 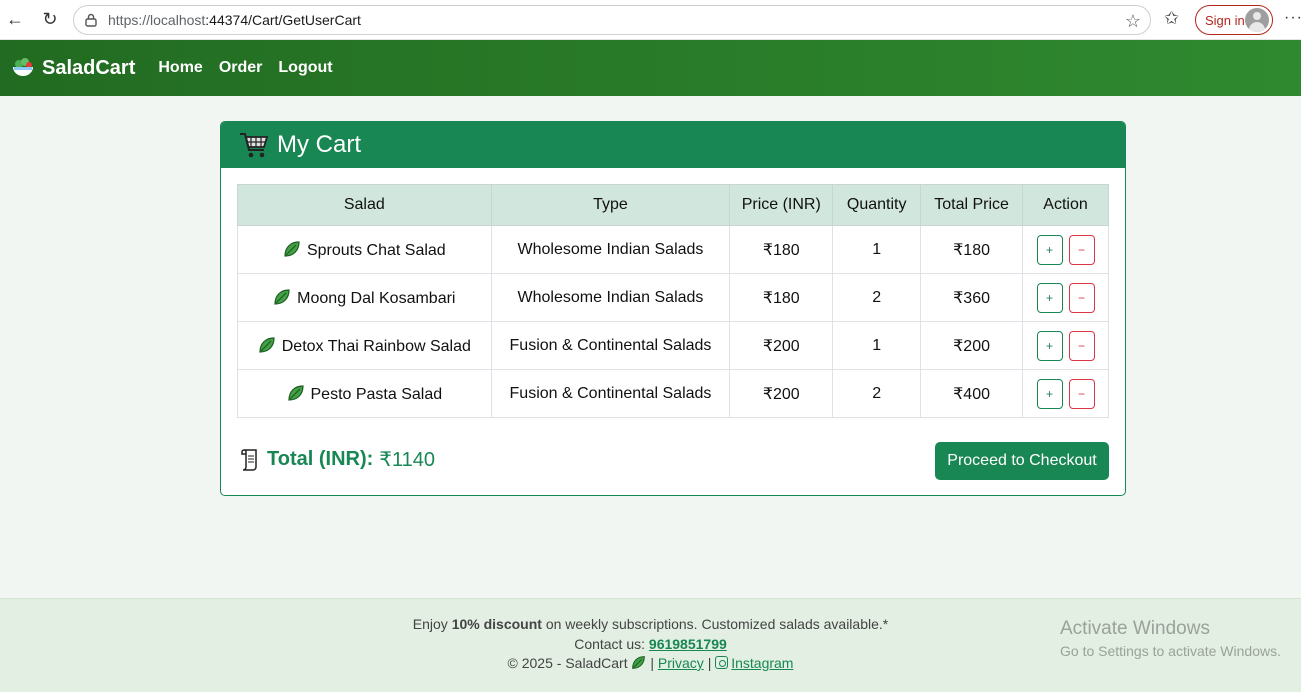 I want to click on checkout-button: Proceed to Checkout, so click(x=1022, y=461).